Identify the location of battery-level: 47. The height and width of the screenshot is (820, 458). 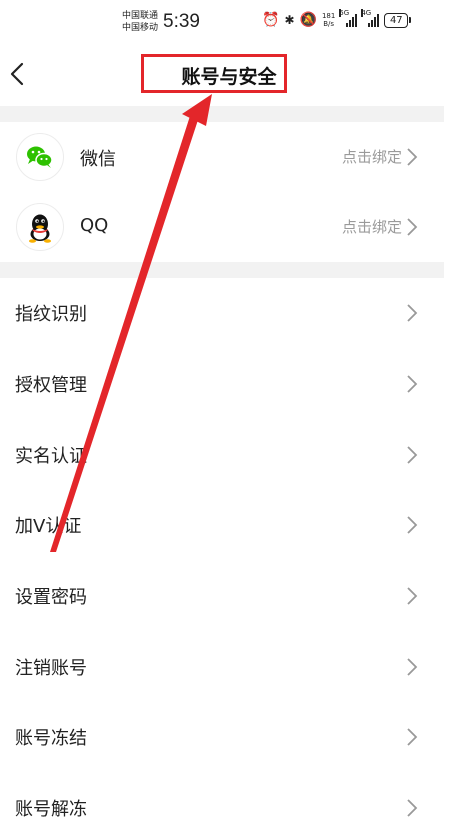
(396, 20).